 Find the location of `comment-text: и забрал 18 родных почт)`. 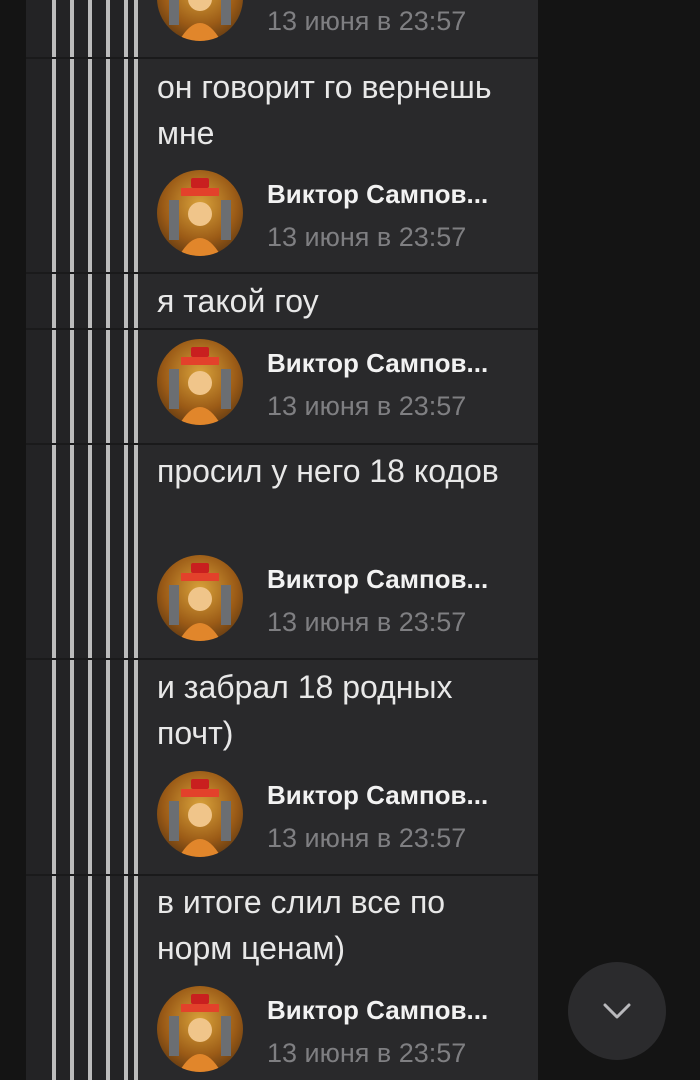

comment-text: и забрал 18 родных почт) is located at coordinates (305, 710).